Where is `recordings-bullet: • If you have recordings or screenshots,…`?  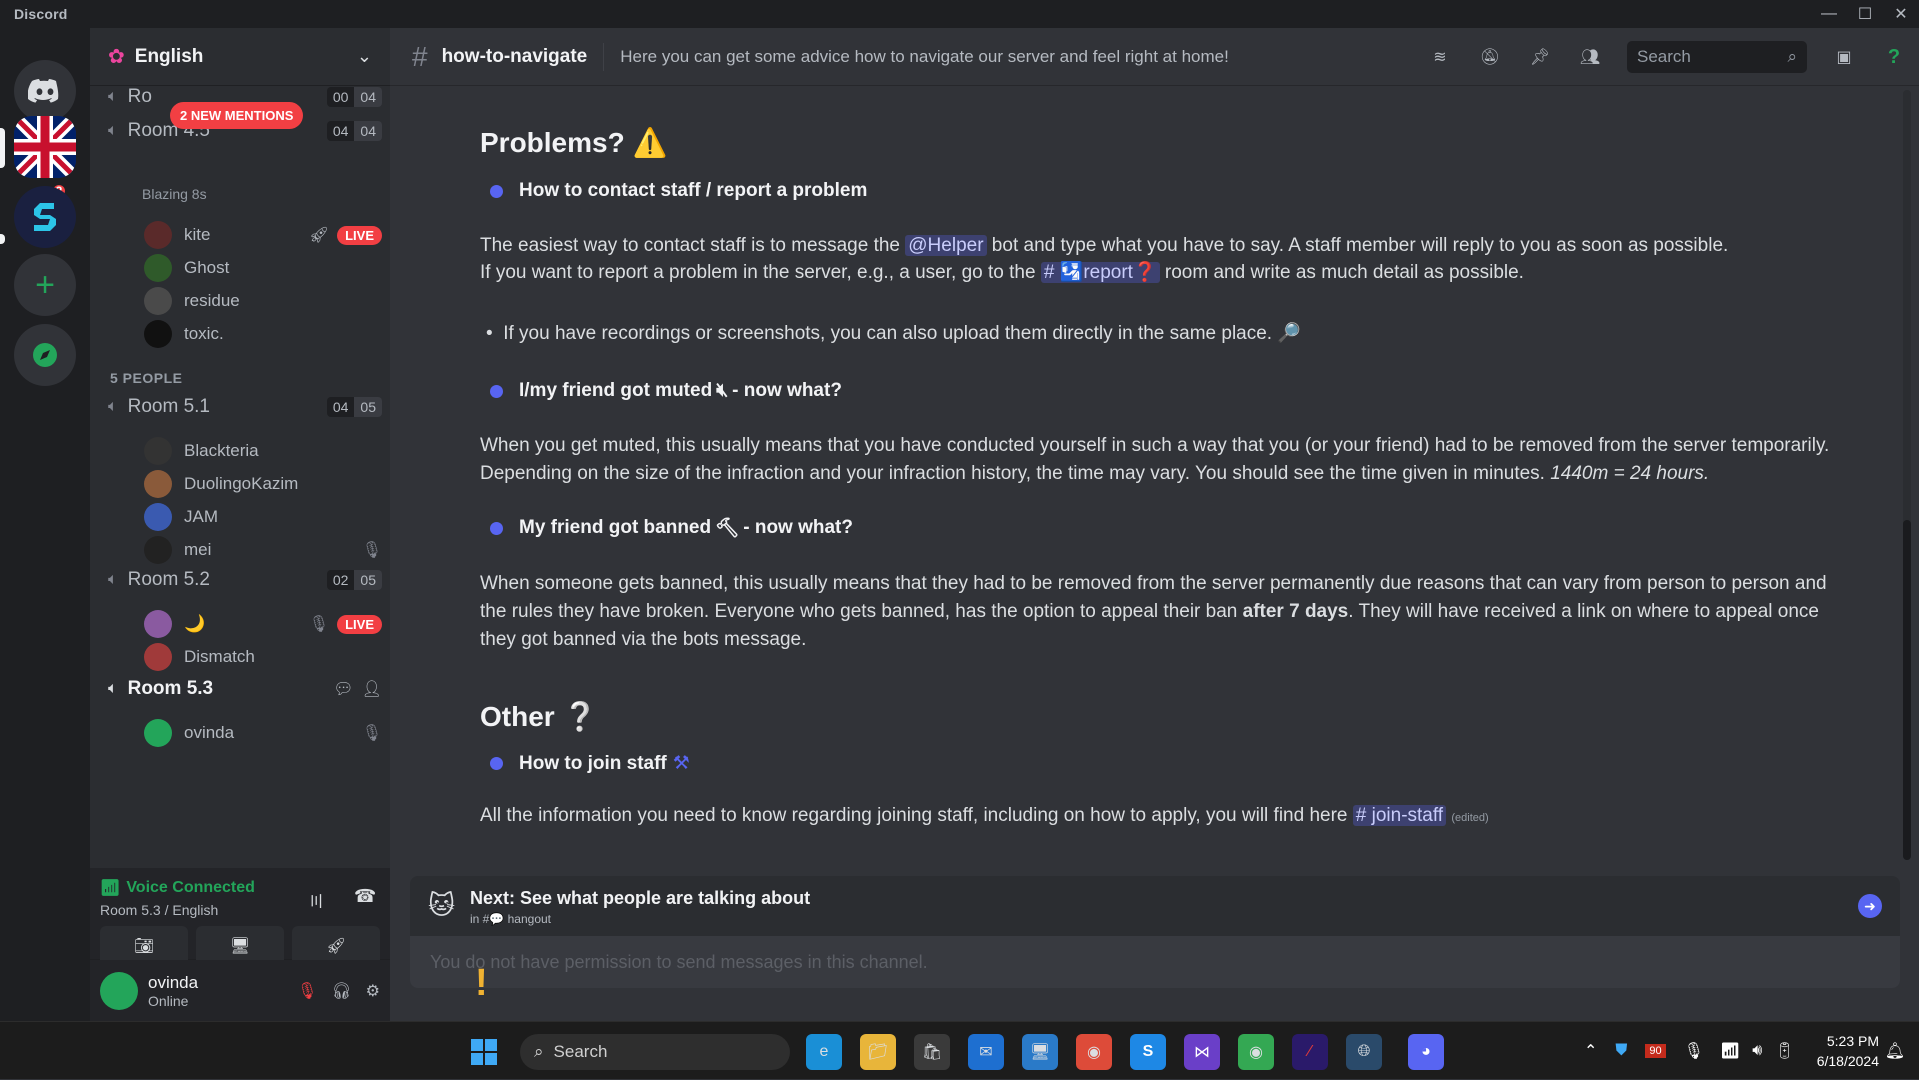
recordings-bullet: • If you have recordings or screenshots,… is located at coordinates (894, 333).